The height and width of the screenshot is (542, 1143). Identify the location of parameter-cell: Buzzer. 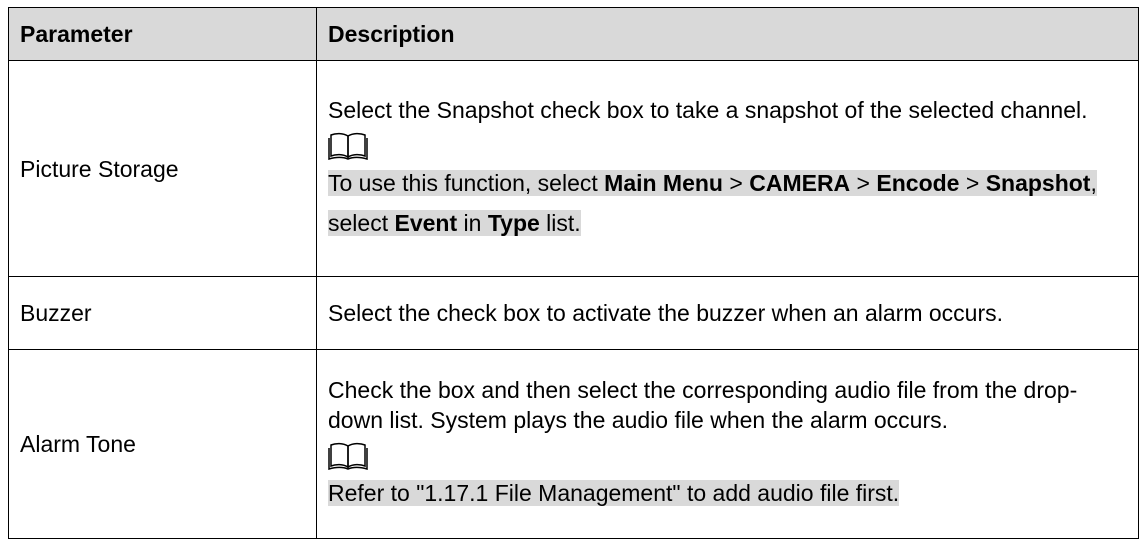
(162, 313).